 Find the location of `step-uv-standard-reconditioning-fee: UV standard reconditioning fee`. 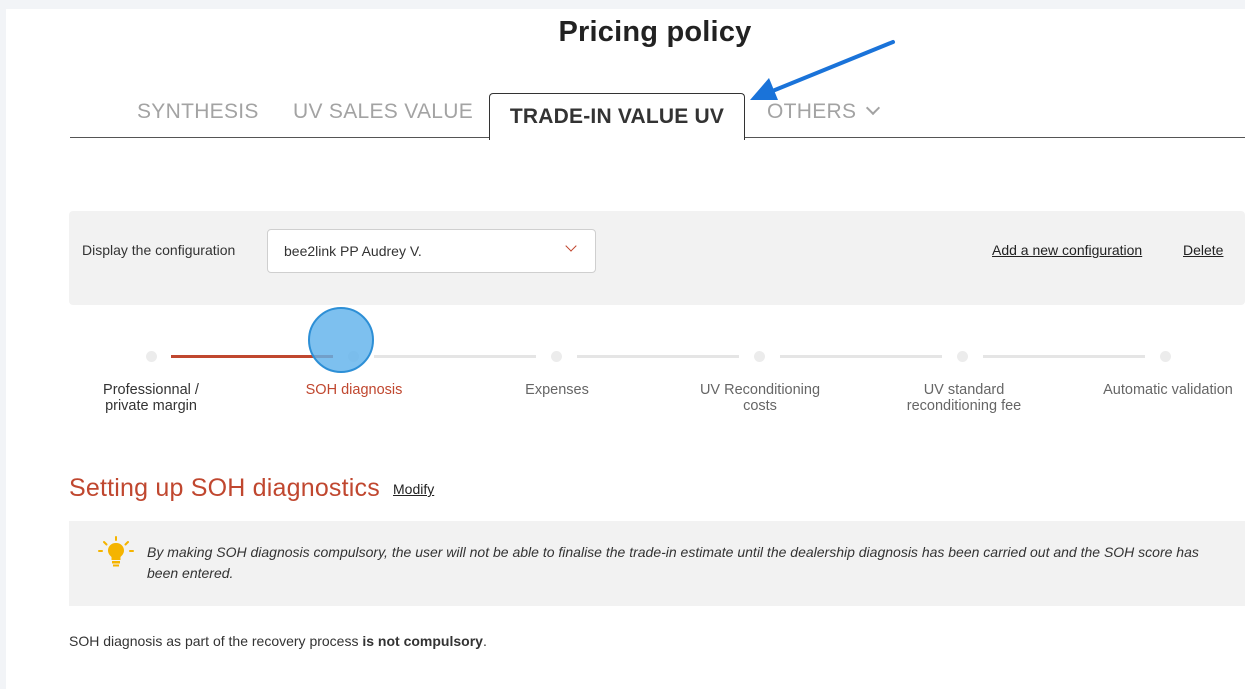

step-uv-standard-reconditioning-fee: UV standard reconditioning fee is located at coordinates (964, 398).